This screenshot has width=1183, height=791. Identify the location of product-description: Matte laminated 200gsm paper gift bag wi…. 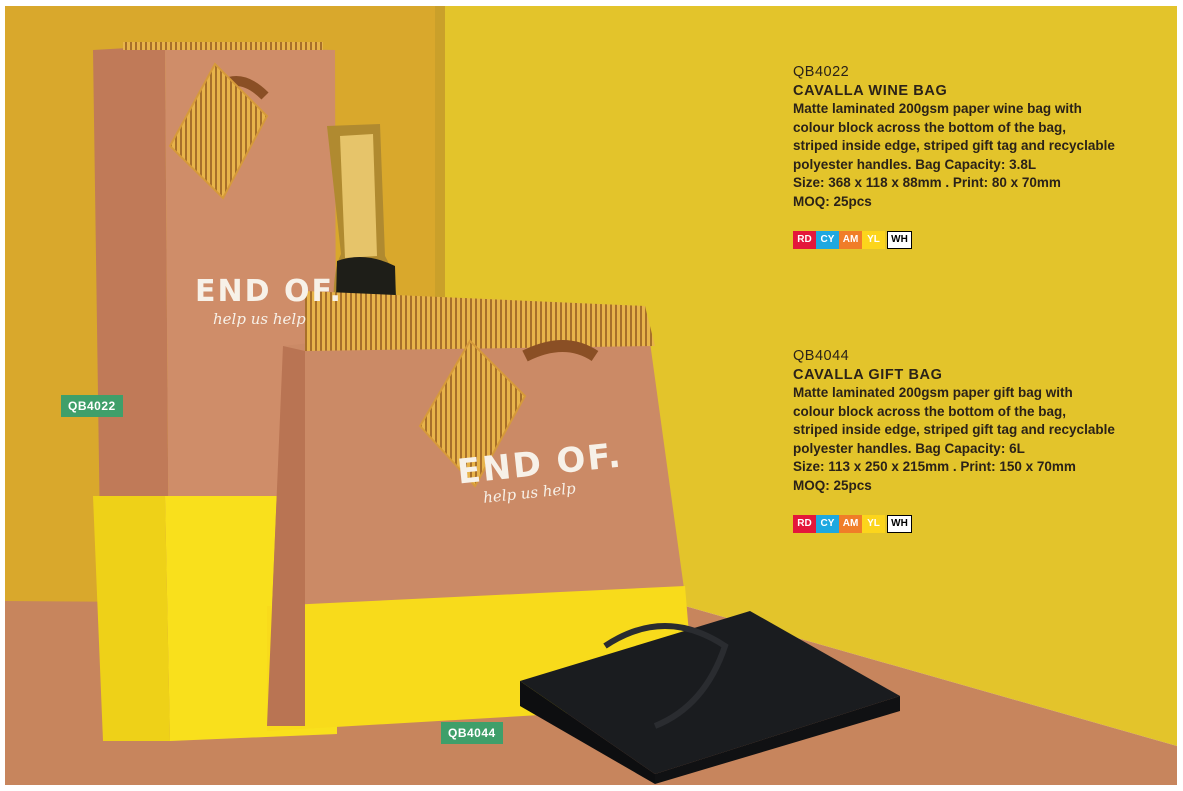
(978, 439).